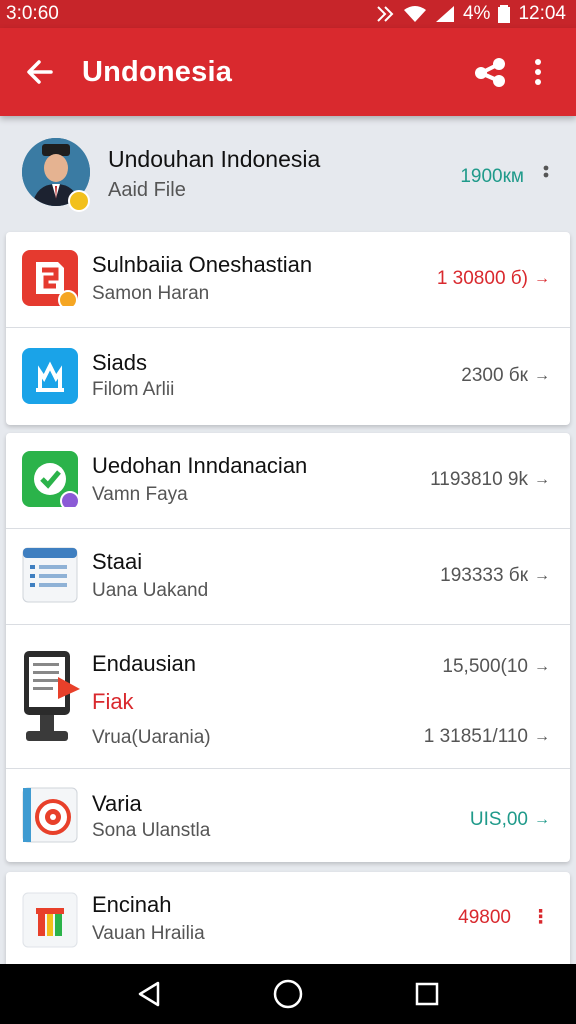  I want to click on item-value: 2300 бк →, so click(505, 376).